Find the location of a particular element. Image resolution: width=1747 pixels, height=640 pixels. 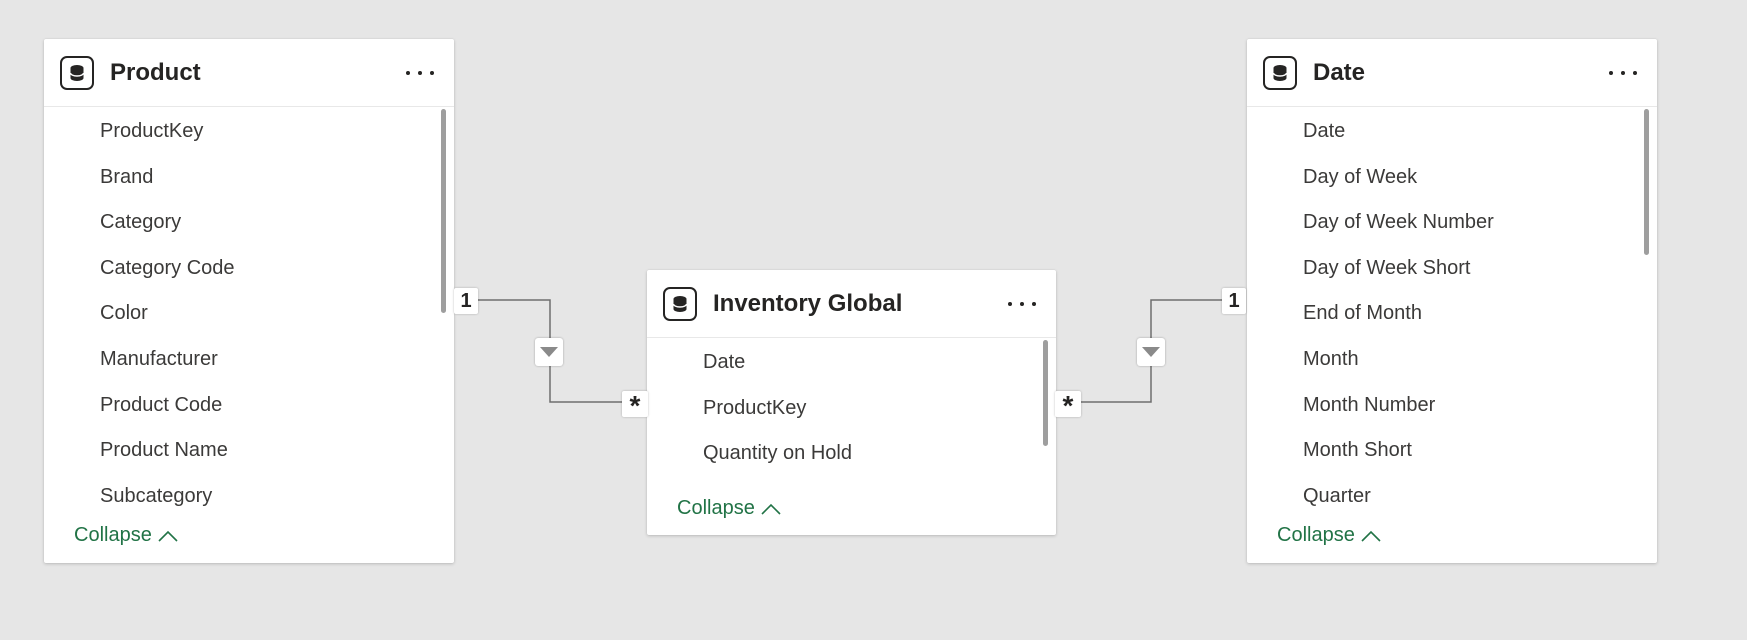

field-item: Brand is located at coordinates (249, 178).